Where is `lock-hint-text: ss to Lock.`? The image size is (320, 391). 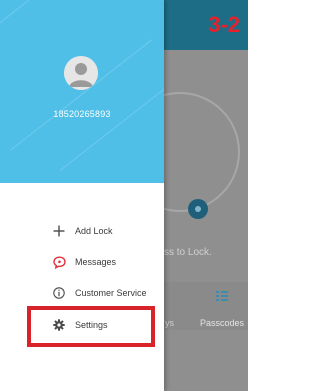 lock-hint-text: ss to Lock. is located at coordinates (188, 252).